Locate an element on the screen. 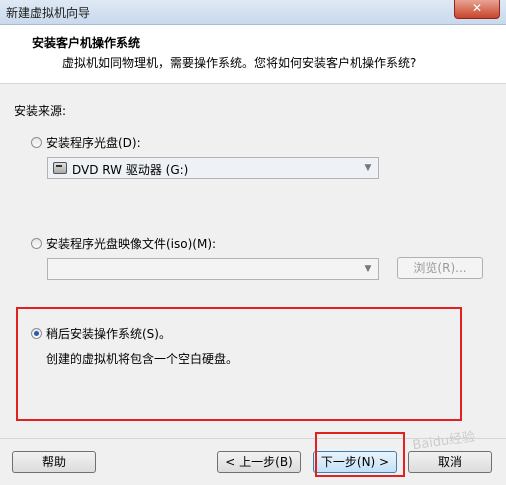 The height and width of the screenshot is (485, 506). disc-radio is located at coordinates (36, 142).